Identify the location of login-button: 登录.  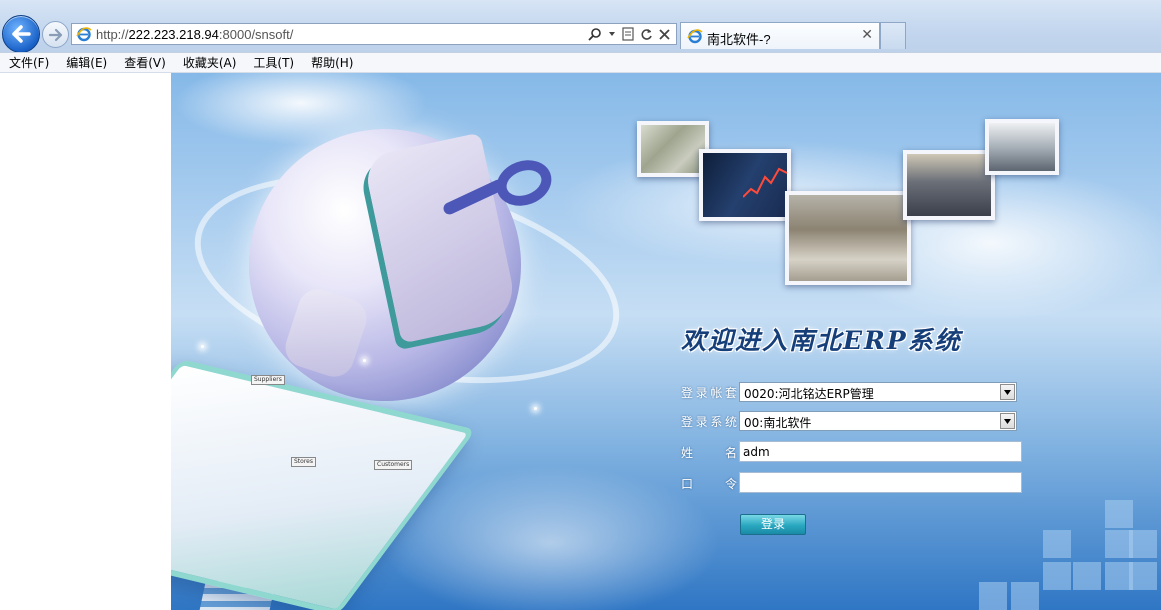
(773, 524).